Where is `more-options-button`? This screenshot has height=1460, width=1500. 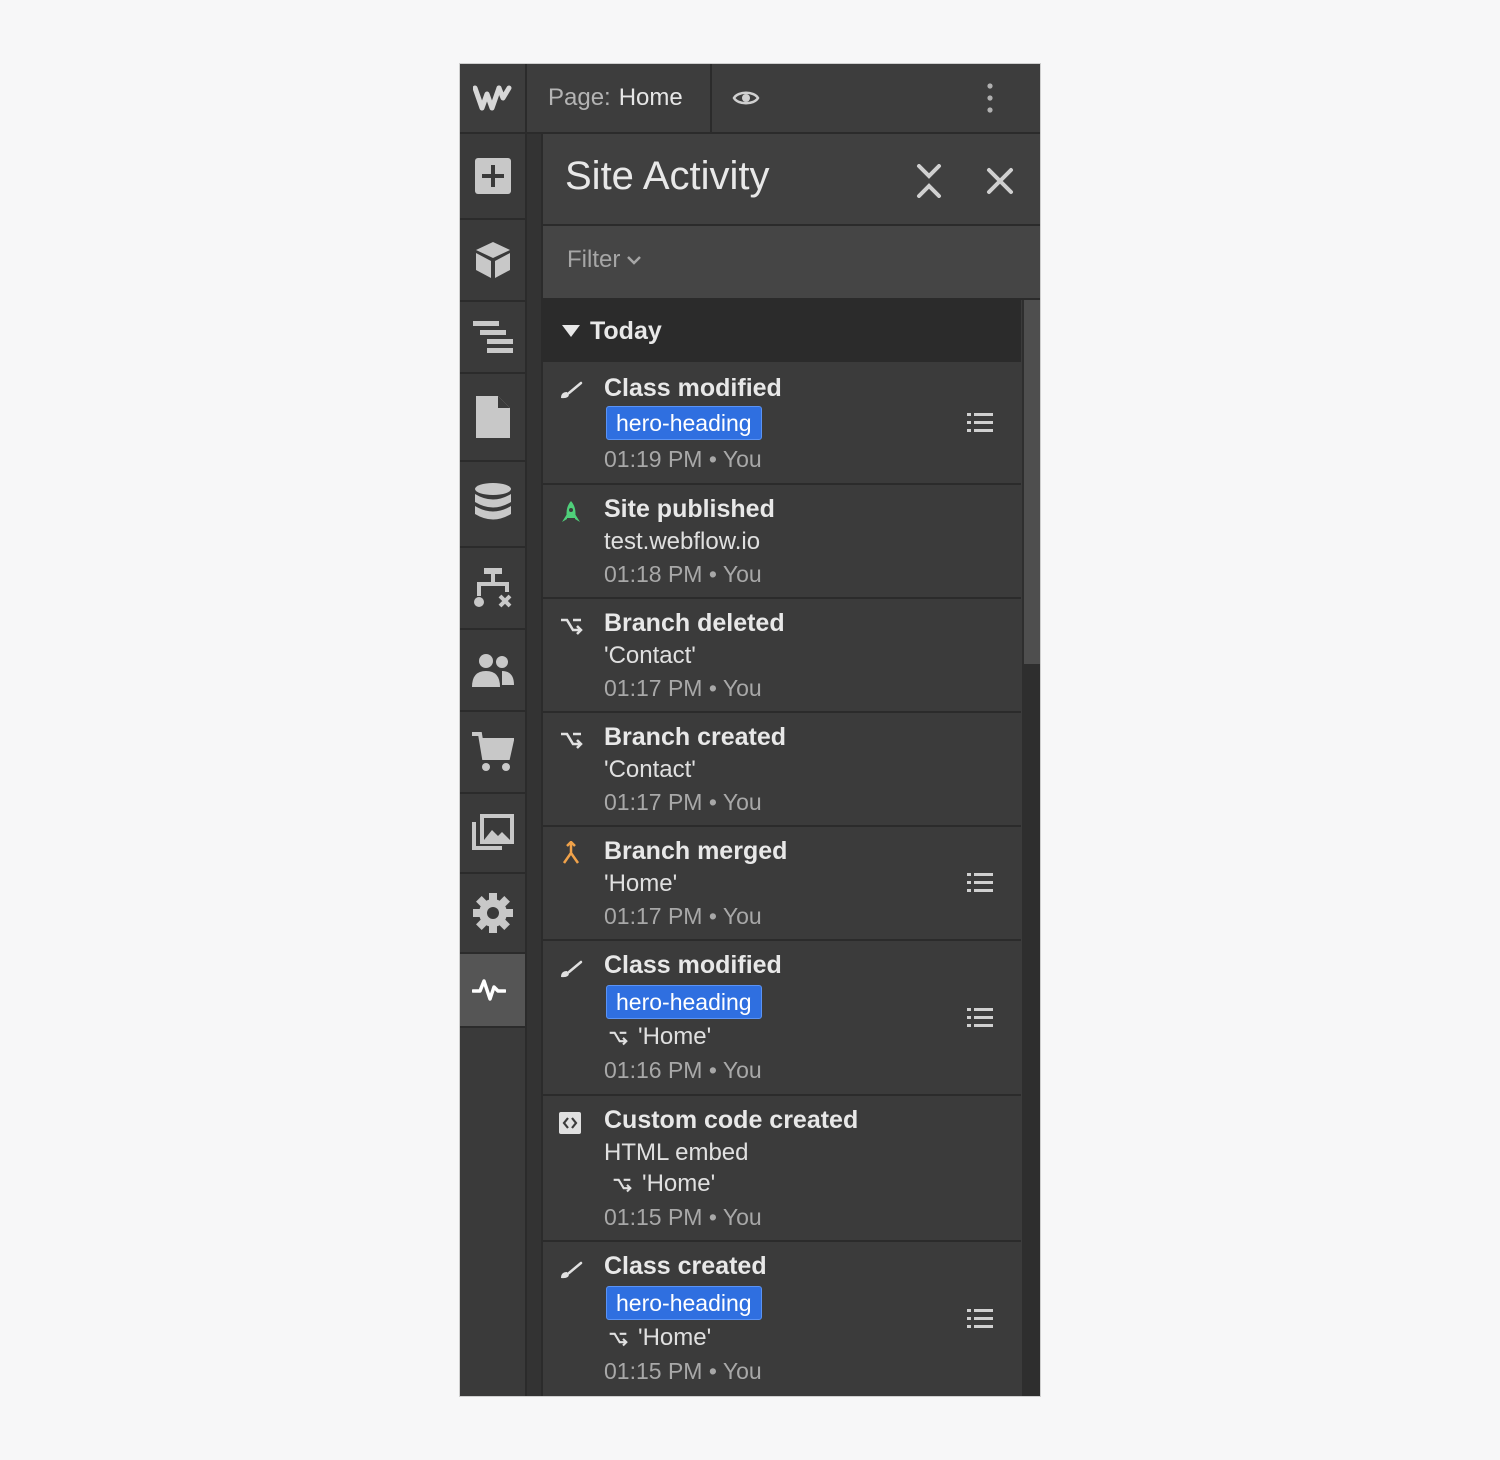
more-options-button is located at coordinates (990, 98).